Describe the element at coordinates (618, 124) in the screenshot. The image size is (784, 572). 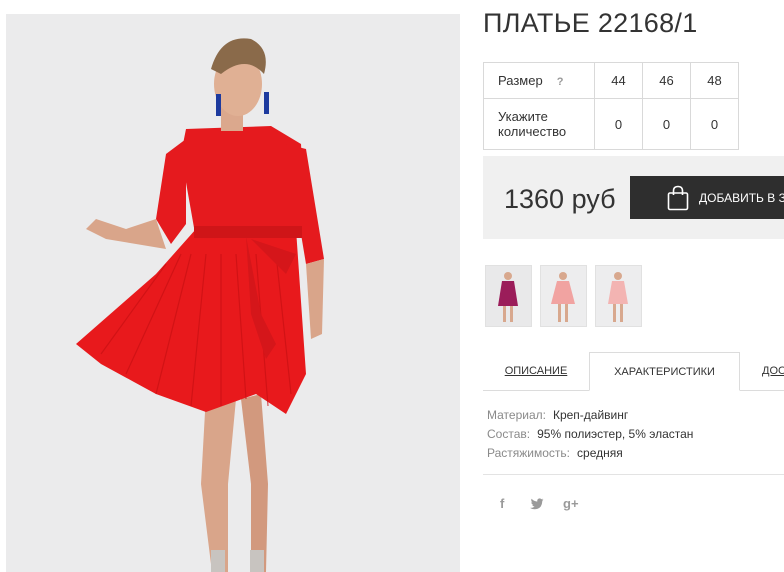
I see `quantity-44: 0` at that location.